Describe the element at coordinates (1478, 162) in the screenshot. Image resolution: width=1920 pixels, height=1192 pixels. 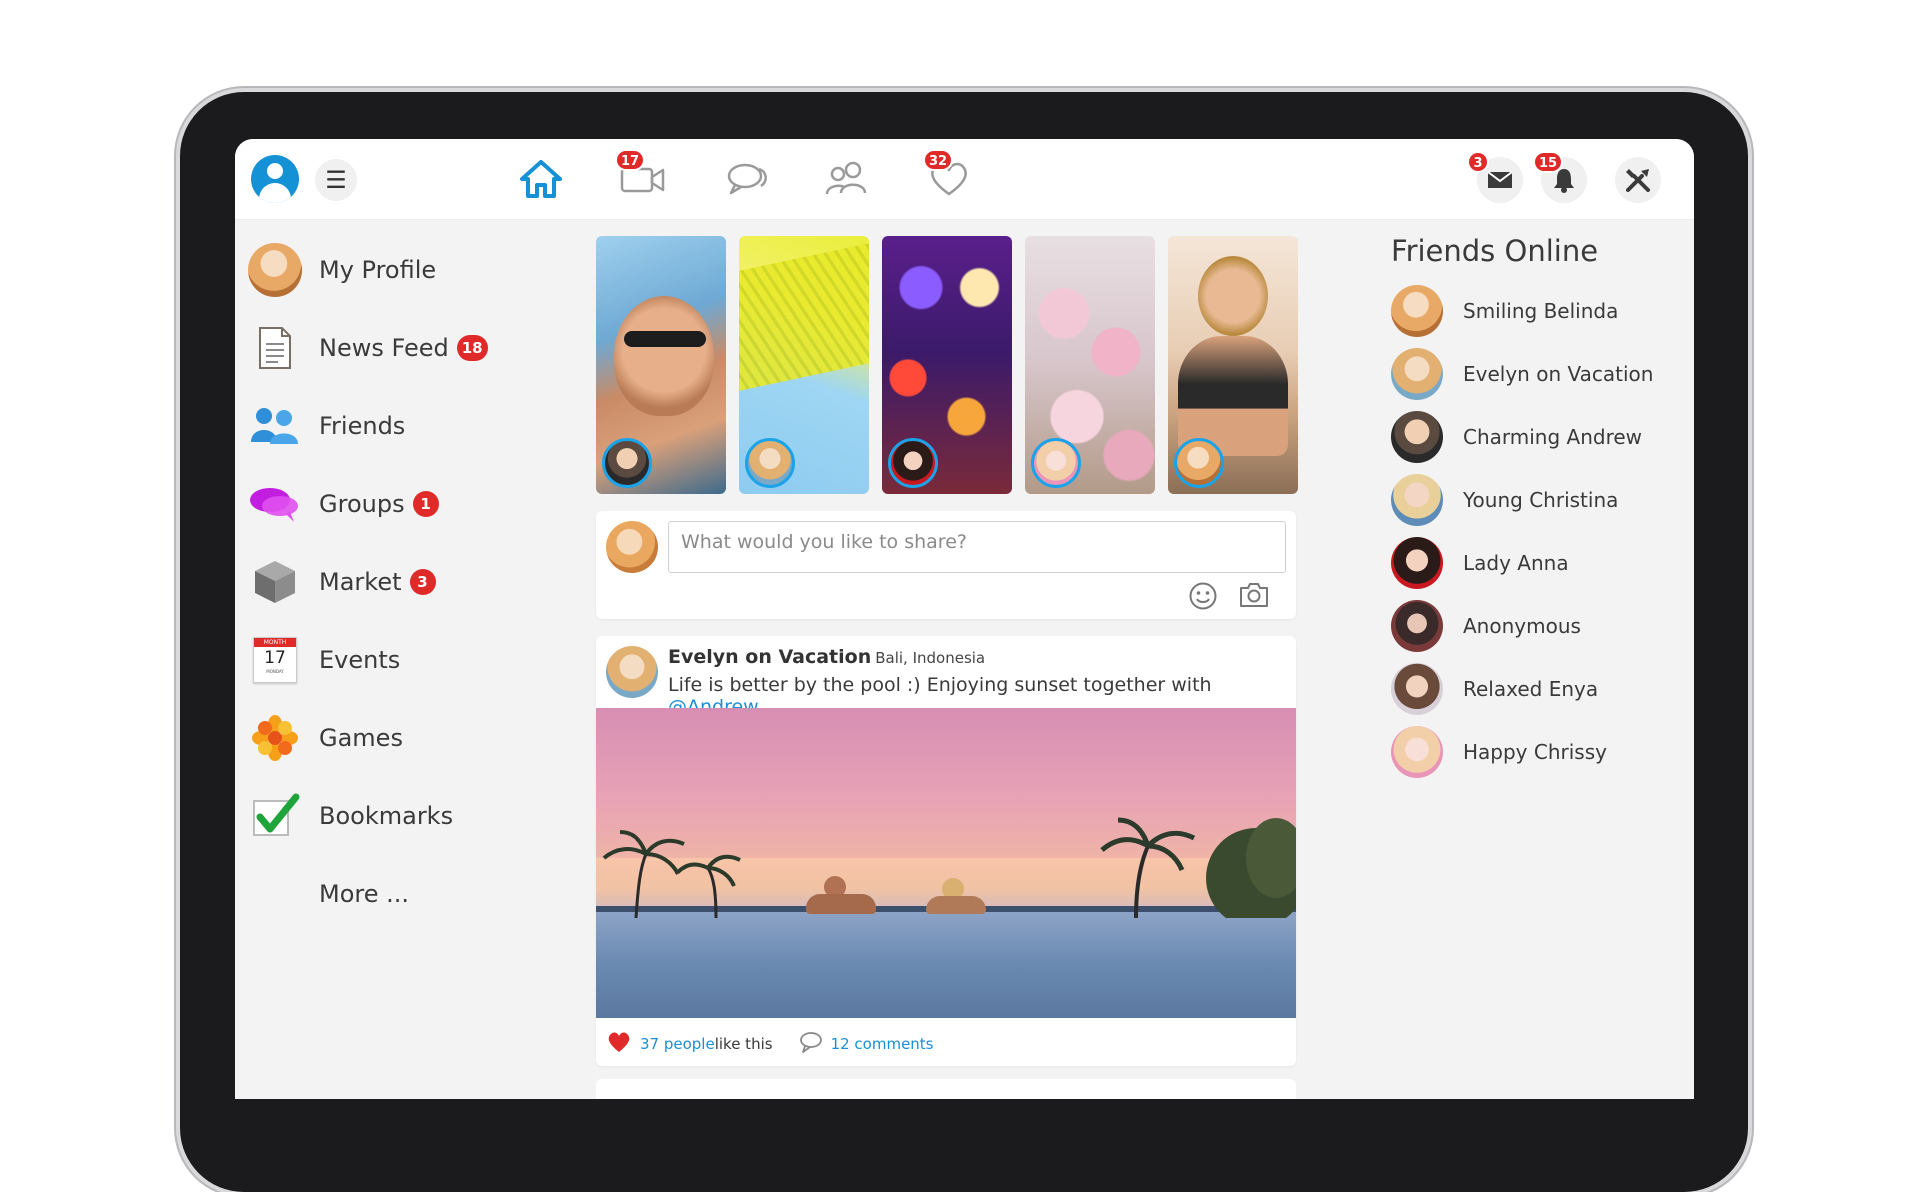
I see `messages-badge: 3` at that location.